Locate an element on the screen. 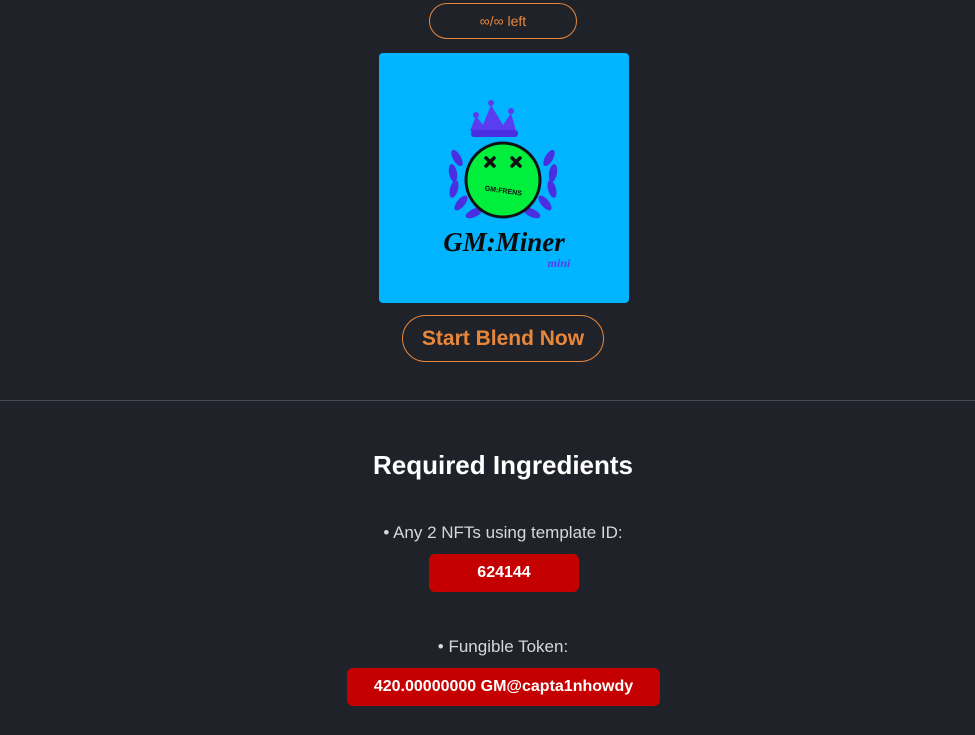 The width and height of the screenshot is (975, 735). section-divider is located at coordinates (487, 400).